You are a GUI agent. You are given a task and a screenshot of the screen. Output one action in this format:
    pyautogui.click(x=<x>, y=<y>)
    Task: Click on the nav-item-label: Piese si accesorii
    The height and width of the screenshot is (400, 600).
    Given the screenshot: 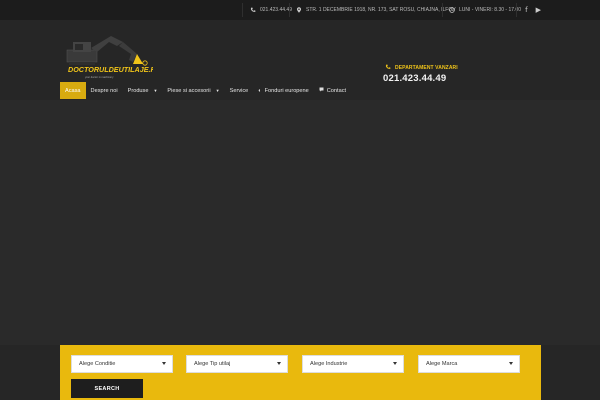 What is the action you would take?
    pyautogui.click(x=189, y=90)
    